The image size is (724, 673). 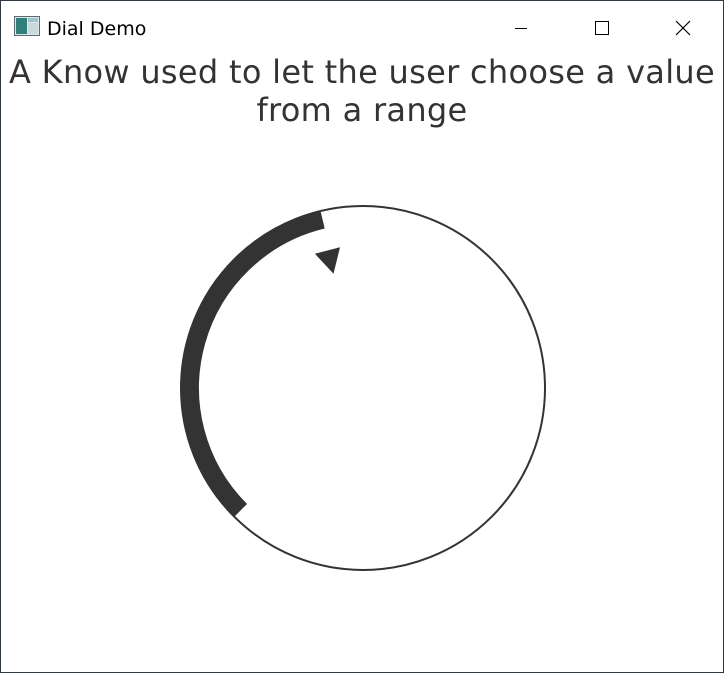 I want to click on minimize-icon, so click(x=521, y=28).